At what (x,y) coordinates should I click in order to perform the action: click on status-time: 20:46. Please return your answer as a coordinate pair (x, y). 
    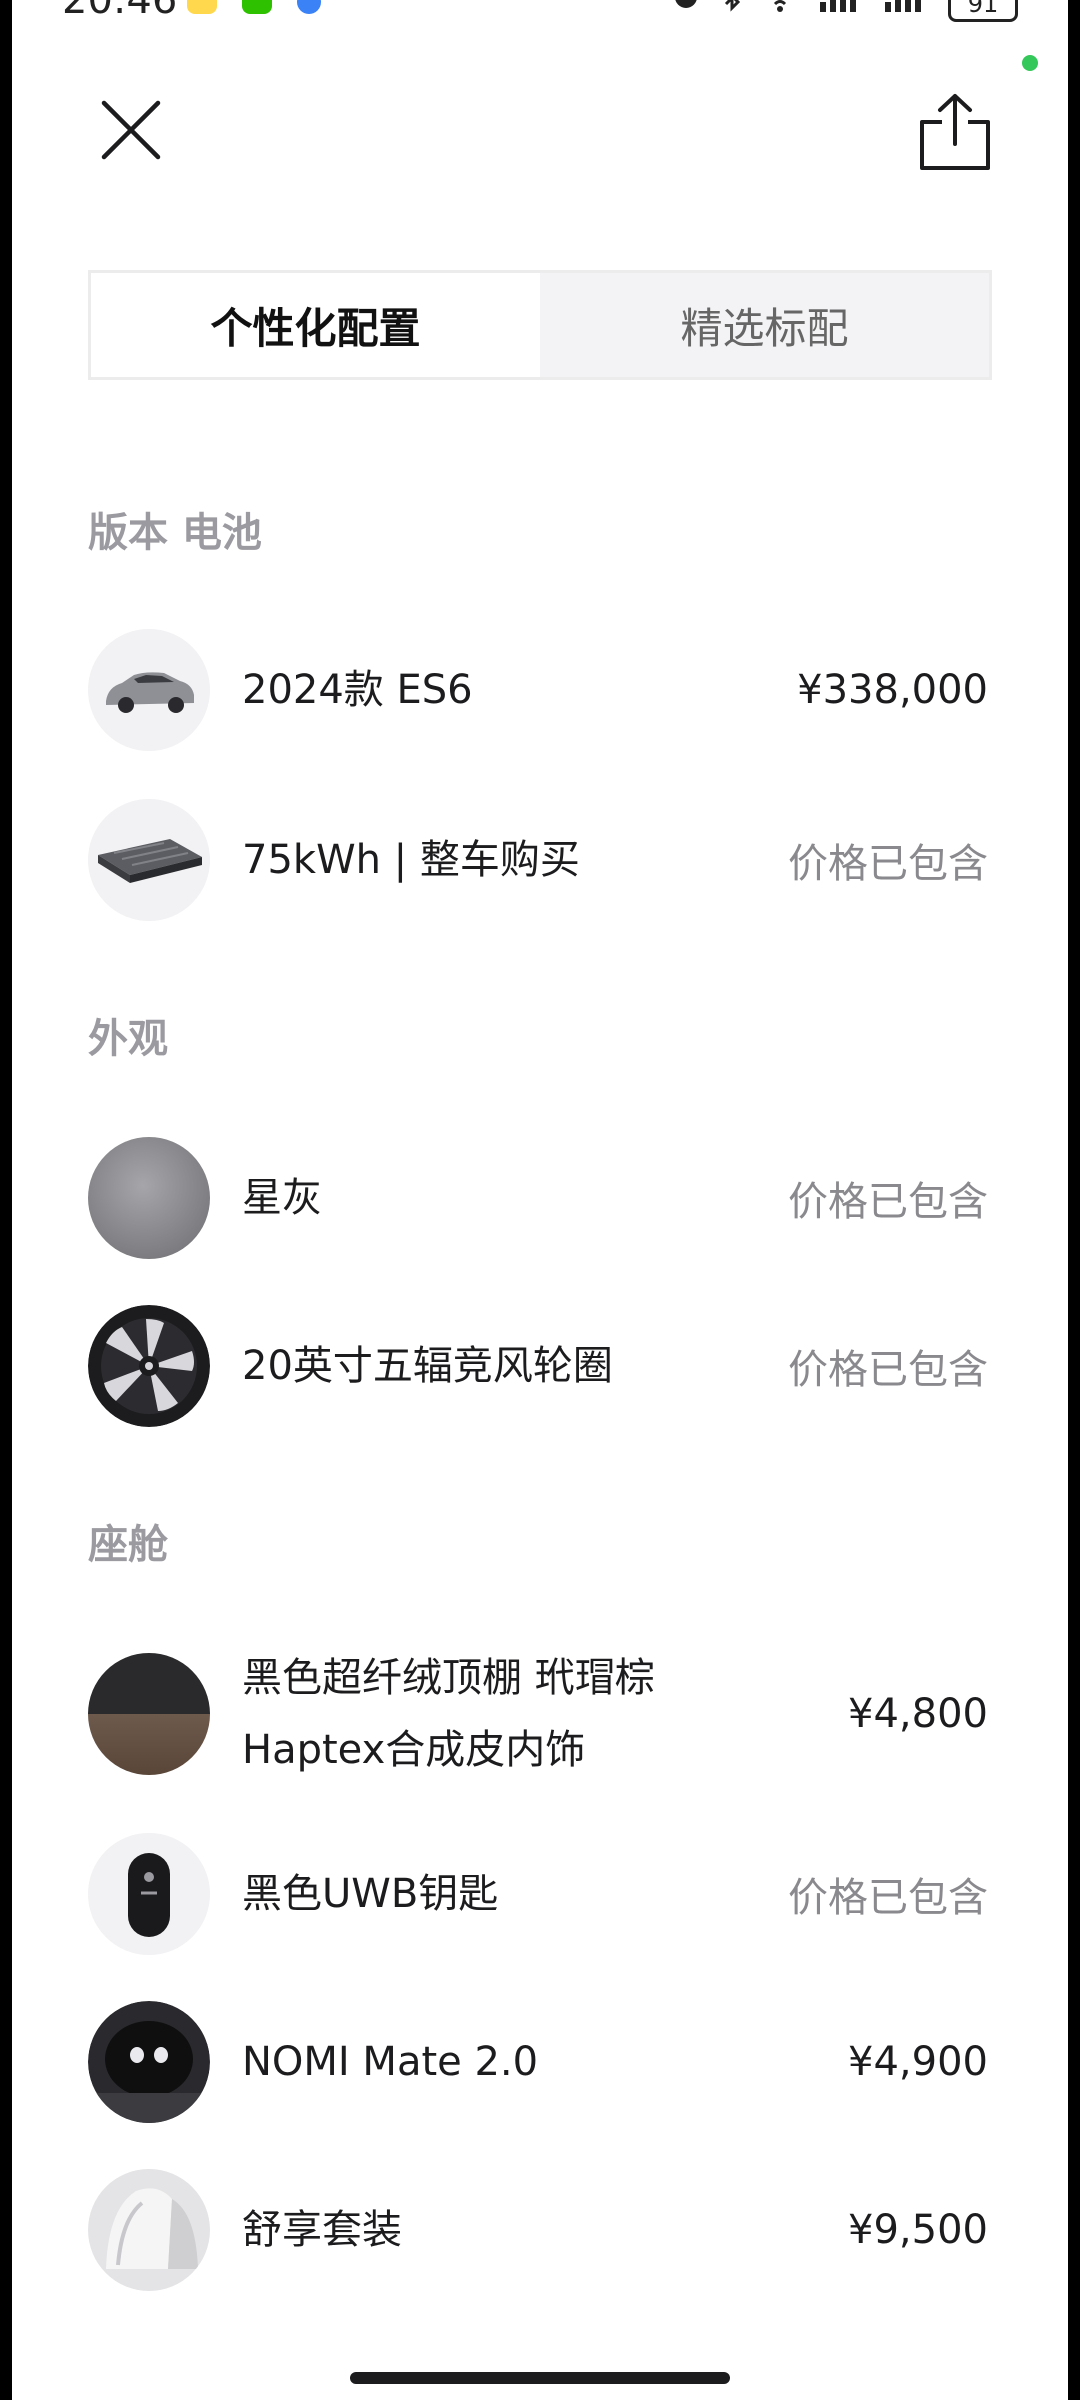
    Looking at the image, I should click on (120, 11).